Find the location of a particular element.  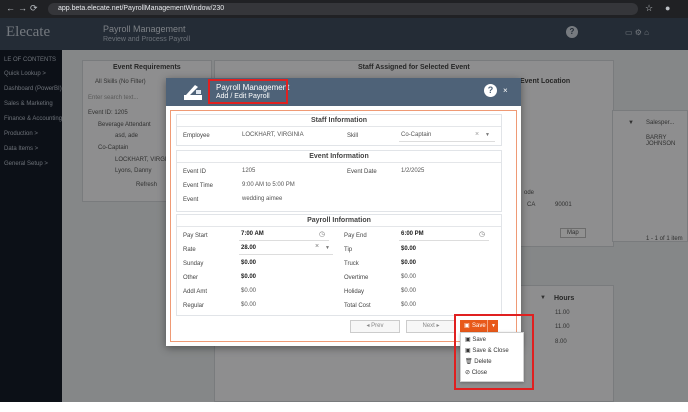

overtime-label: Overtime is located at coordinates (356, 278).